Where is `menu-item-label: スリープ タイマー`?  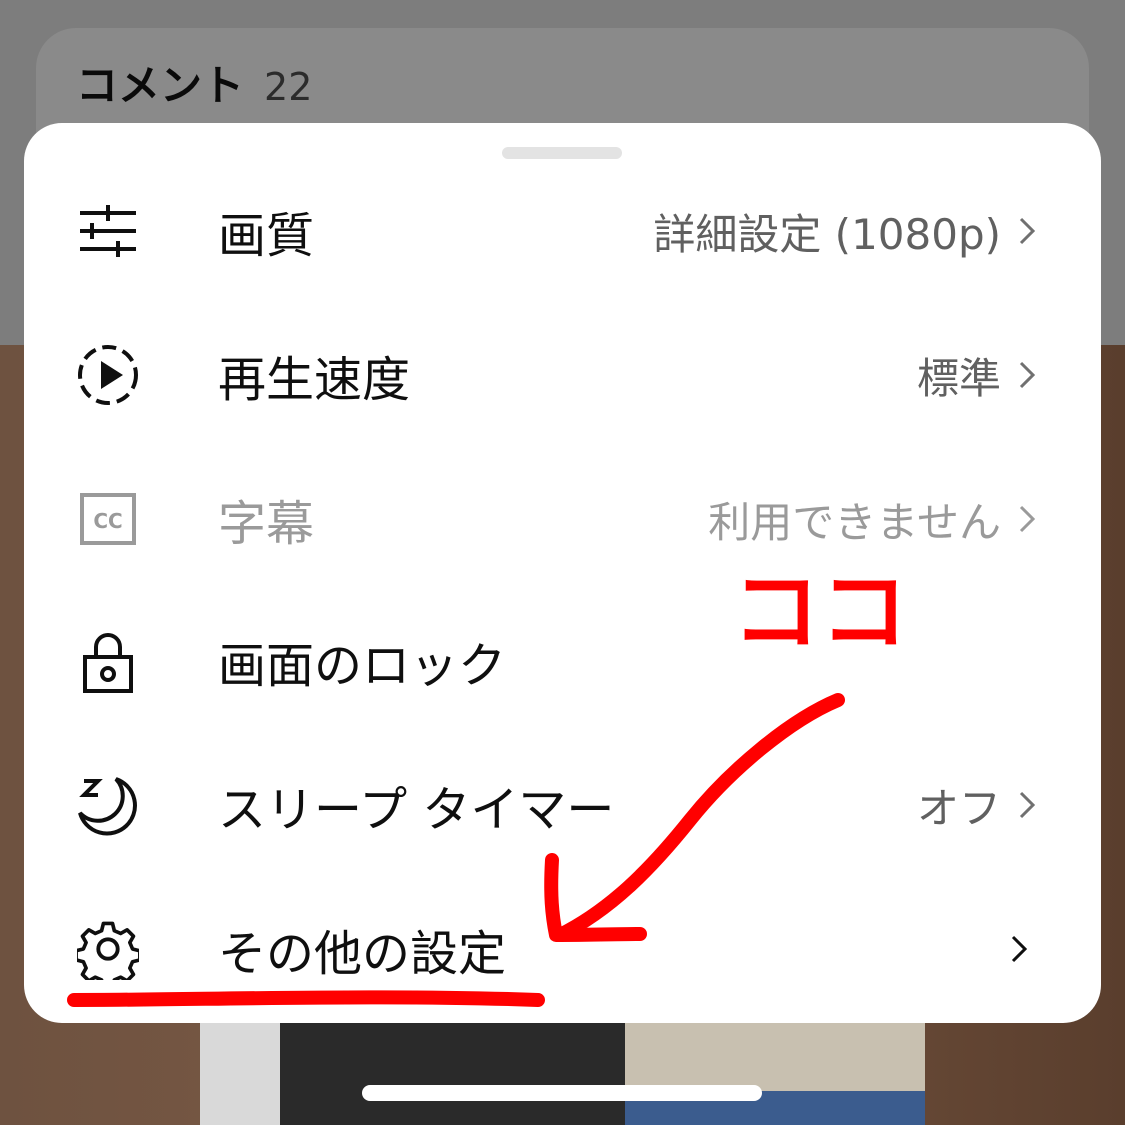 menu-item-label: スリープ タイマー is located at coordinates (416, 810).